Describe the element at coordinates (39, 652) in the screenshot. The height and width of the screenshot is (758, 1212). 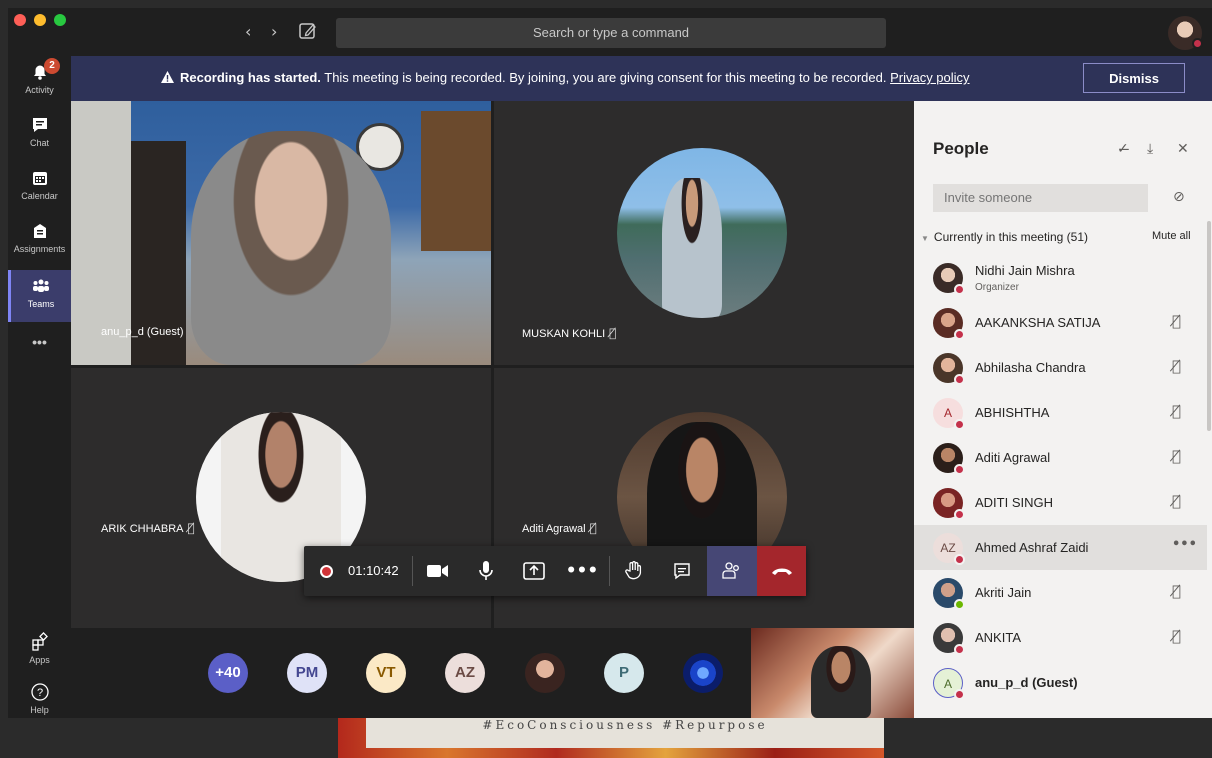
I see `rail-item-apps: Apps` at that location.